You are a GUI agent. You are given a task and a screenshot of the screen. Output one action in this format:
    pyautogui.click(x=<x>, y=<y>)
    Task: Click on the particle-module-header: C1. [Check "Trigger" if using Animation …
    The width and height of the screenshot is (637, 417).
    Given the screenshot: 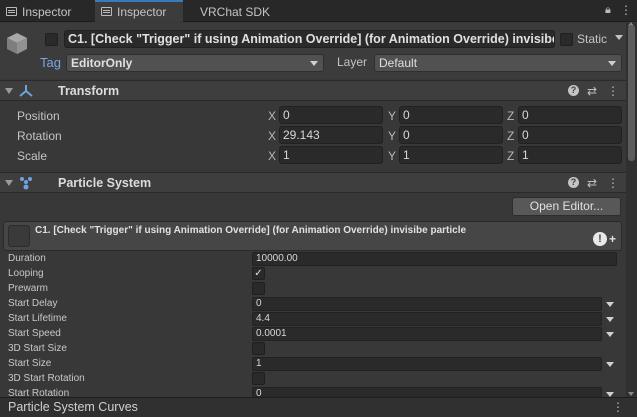 What is the action you would take?
    pyautogui.click(x=312, y=236)
    